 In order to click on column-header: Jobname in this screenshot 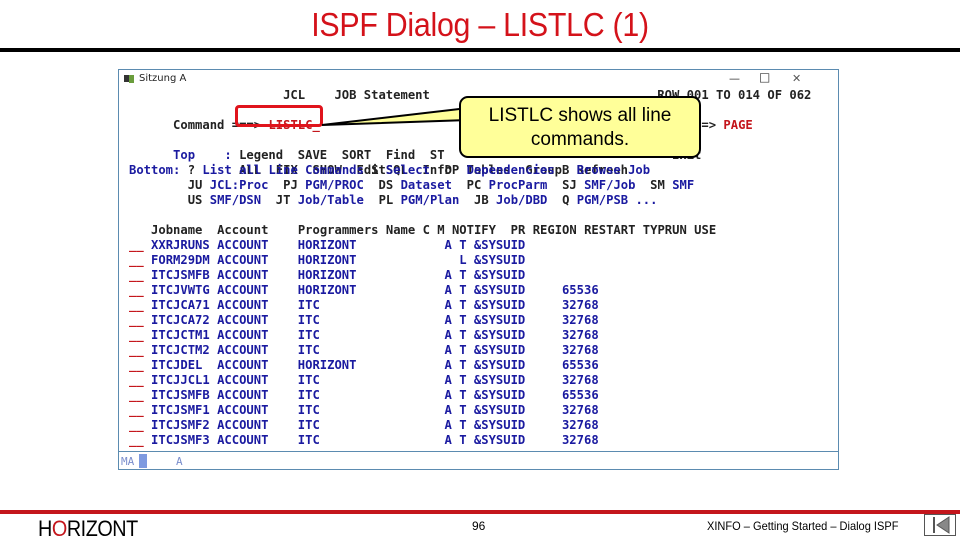, I will do `click(176, 230)`.